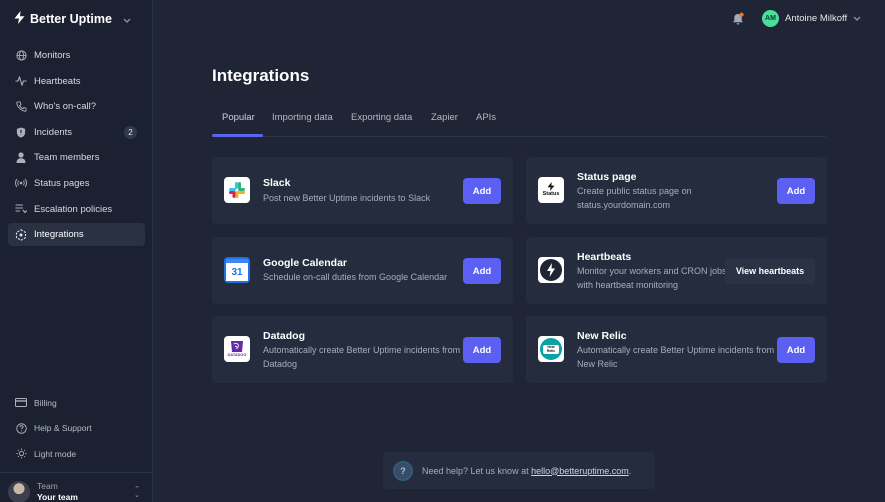 This screenshot has height=502, width=885. What do you see at coordinates (602, 336) in the screenshot?
I see `integration-title: New Relic` at bounding box center [602, 336].